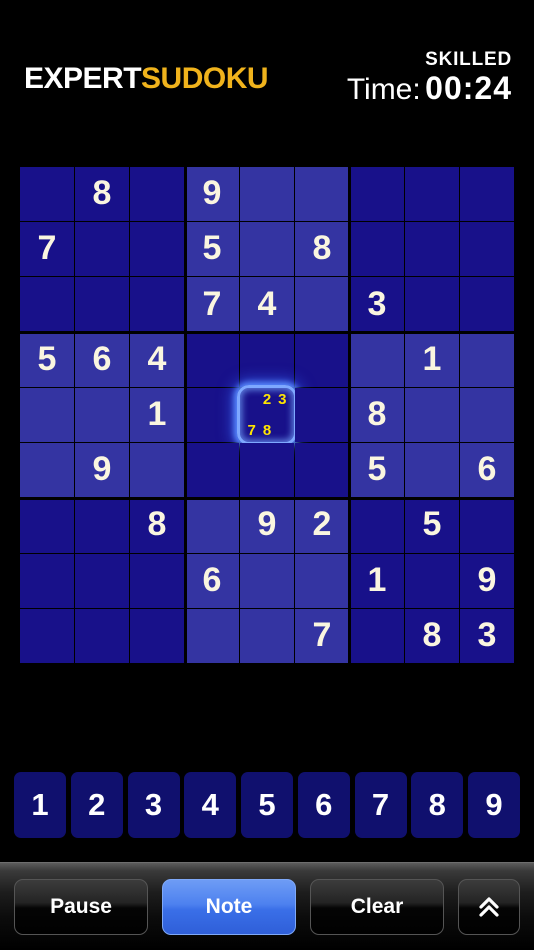 The height and width of the screenshot is (950, 534). I want to click on sudoku-cell-r1c5, so click(267, 194).